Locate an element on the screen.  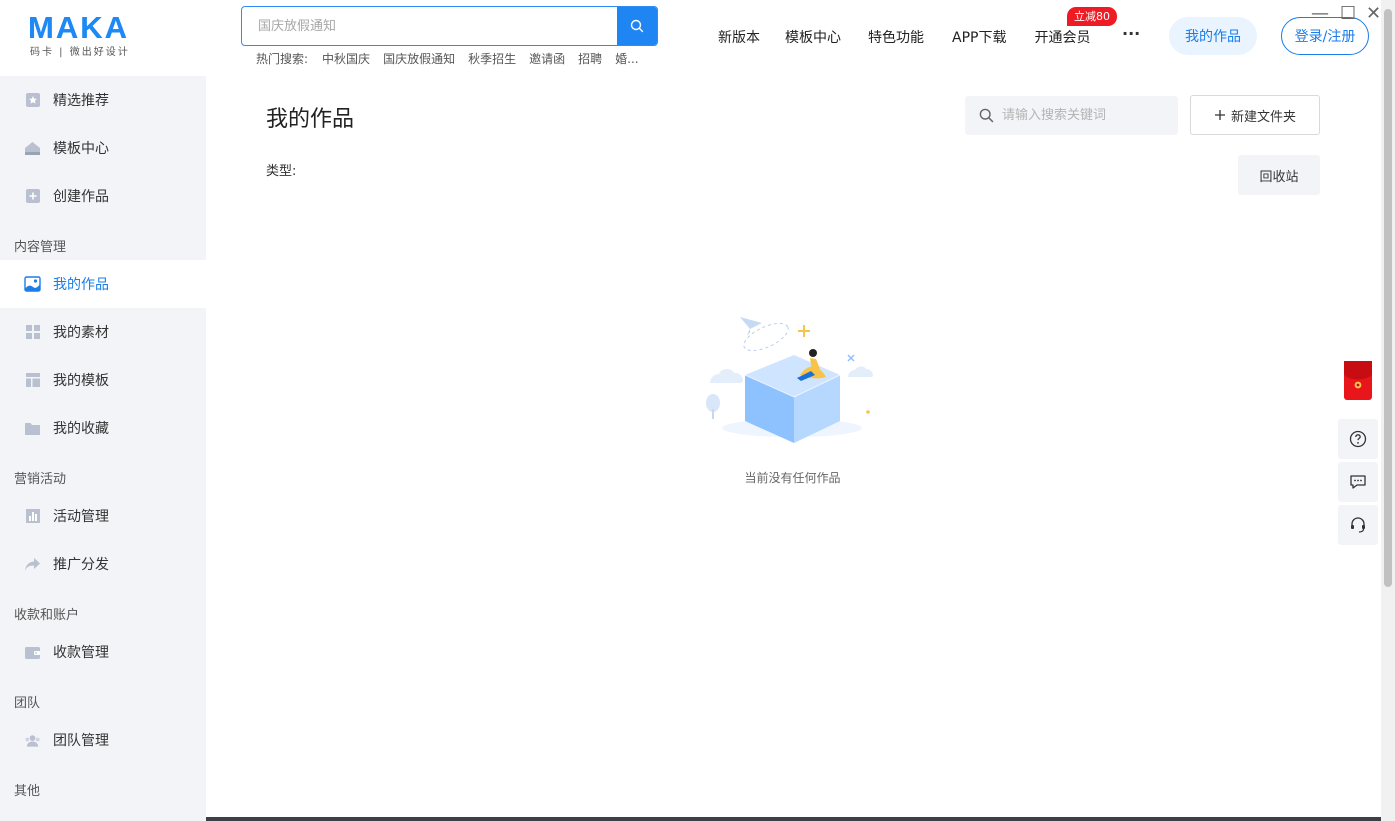
sidebar-item-label: 模板中心 is located at coordinates (81, 148).